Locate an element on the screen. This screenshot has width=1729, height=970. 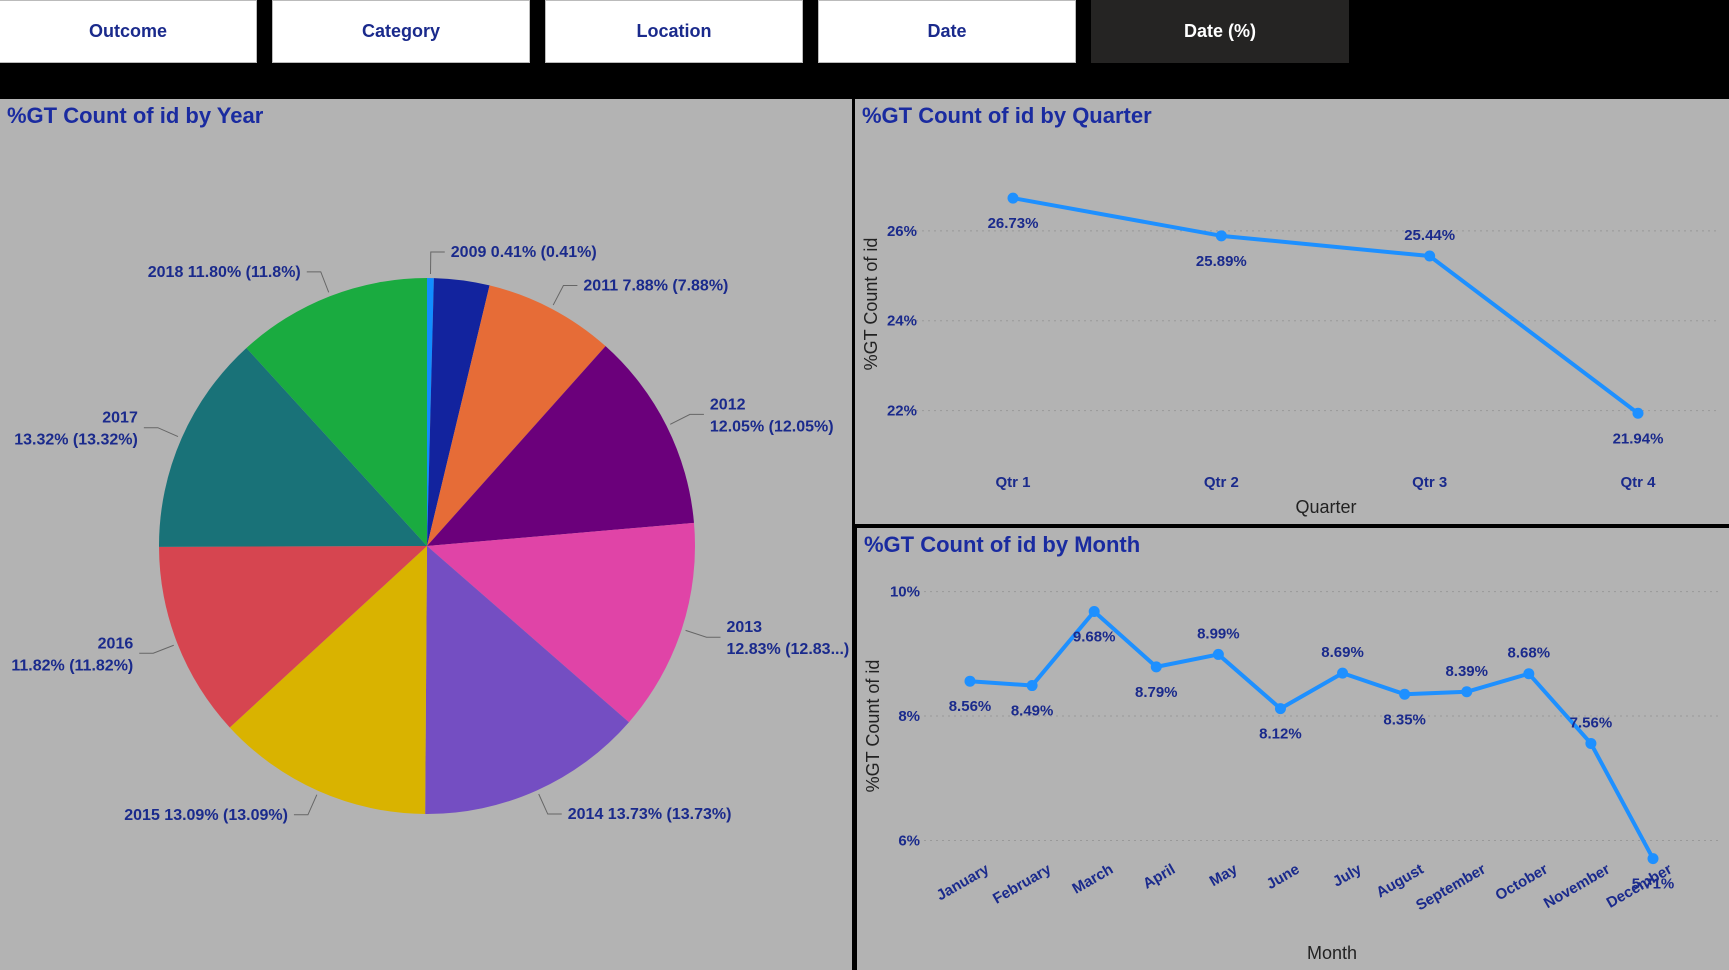
month-xtick-5: June is located at coordinates (1283, 877).